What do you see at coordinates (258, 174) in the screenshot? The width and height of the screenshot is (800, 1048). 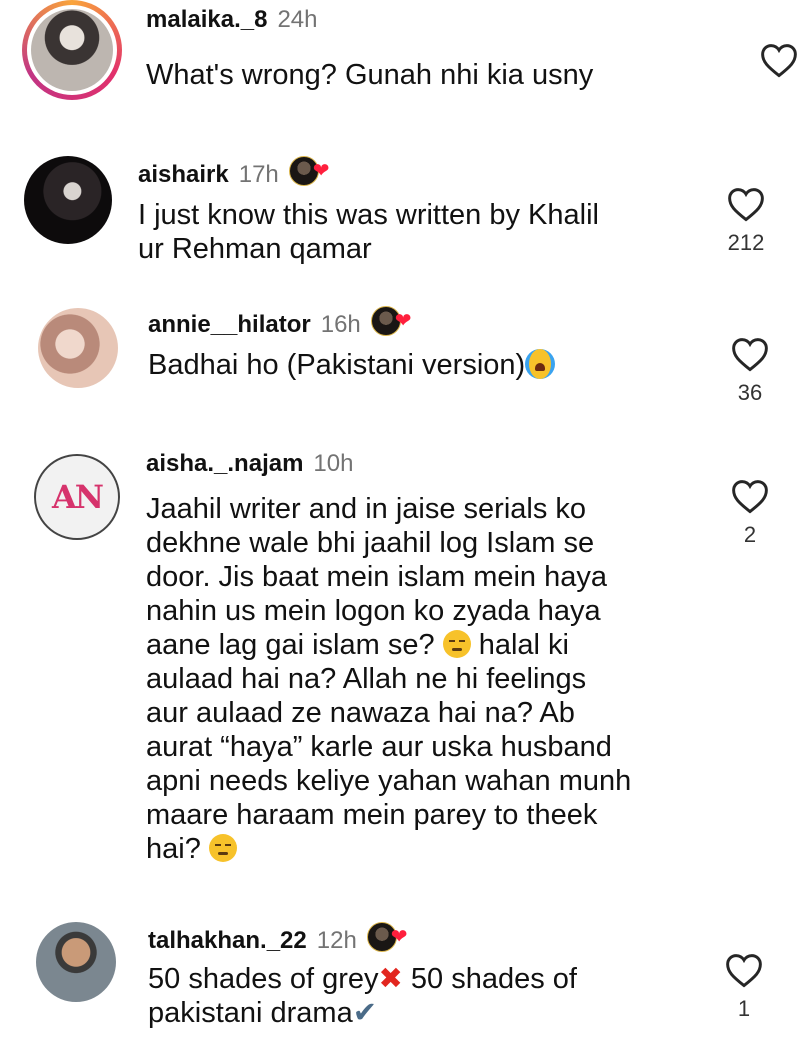 I see `timestamp: 17h` at bounding box center [258, 174].